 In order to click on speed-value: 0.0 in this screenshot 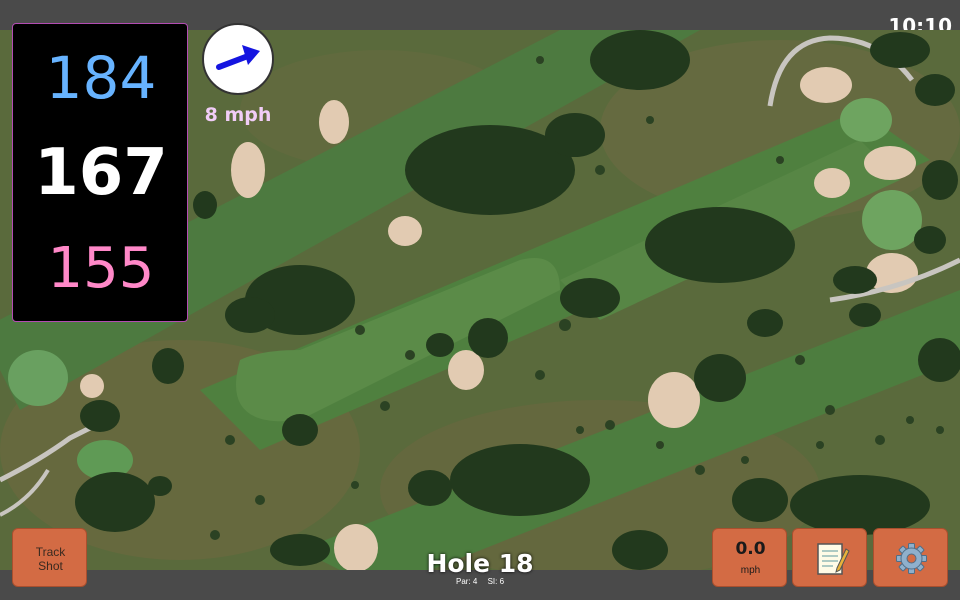, I will do `click(750, 549)`.